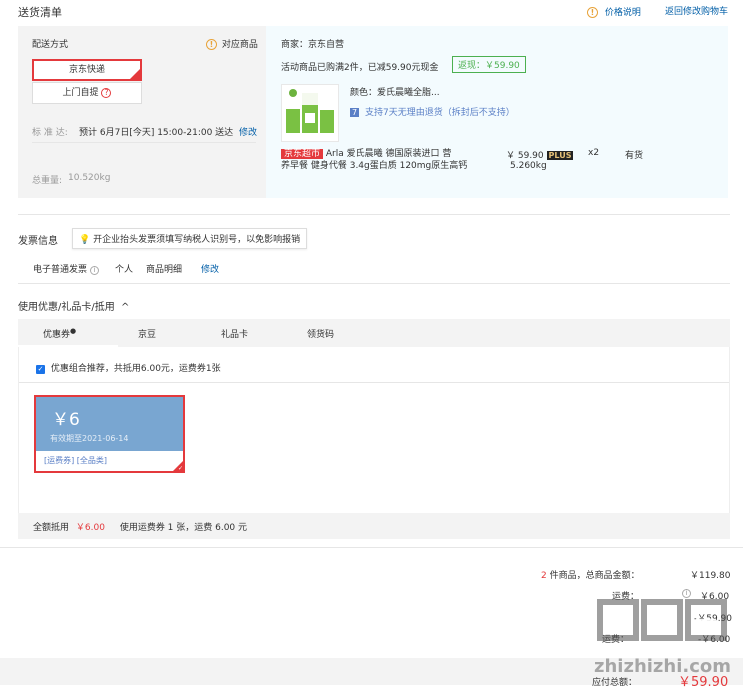 The height and width of the screenshot is (690, 743). I want to click on schedule-modify-link: 修改, so click(248, 131).